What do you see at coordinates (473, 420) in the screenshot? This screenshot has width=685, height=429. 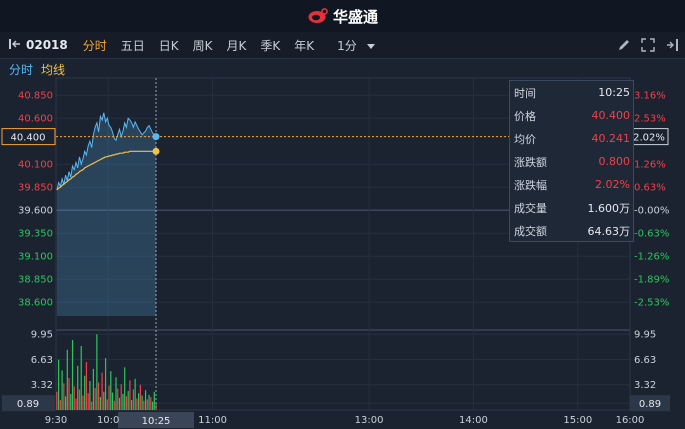 I see `time-tick-label: 14:00` at bounding box center [473, 420].